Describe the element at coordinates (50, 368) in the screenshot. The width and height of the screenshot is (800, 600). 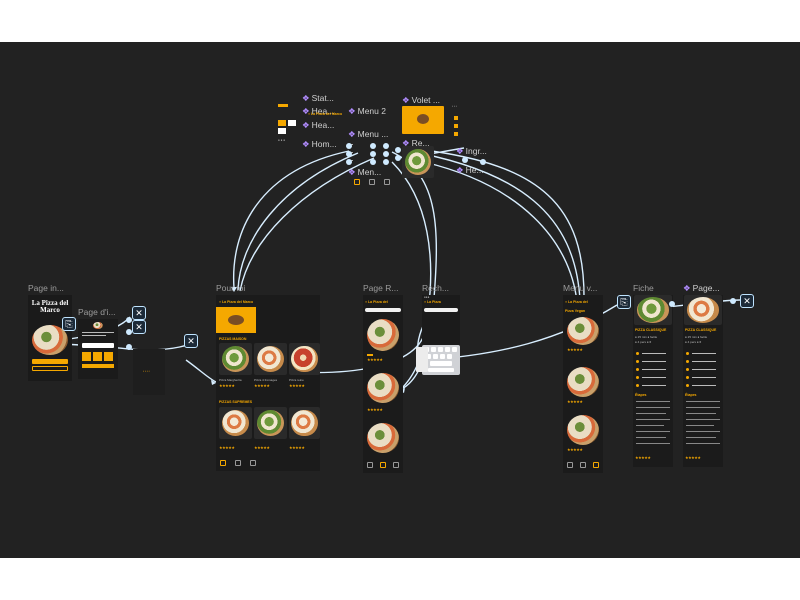
I see `splash-secondary-button` at that location.